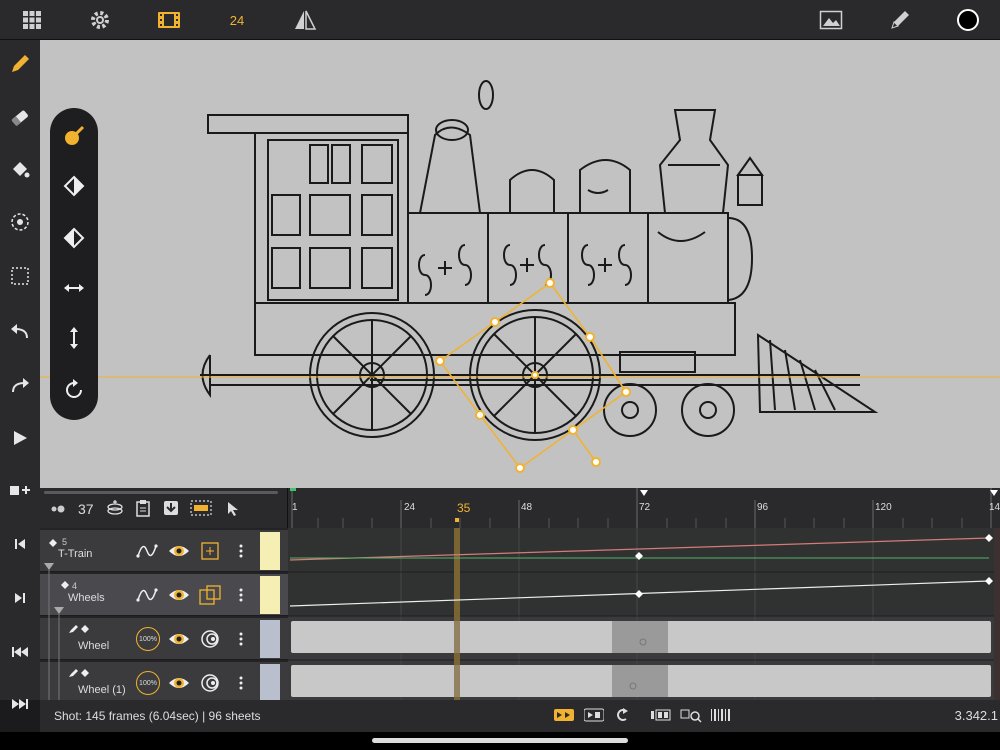 The image size is (1000, 750). What do you see at coordinates (237, 20) in the screenshot?
I see `frame-rate-label: 24` at bounding box center [237, 20].